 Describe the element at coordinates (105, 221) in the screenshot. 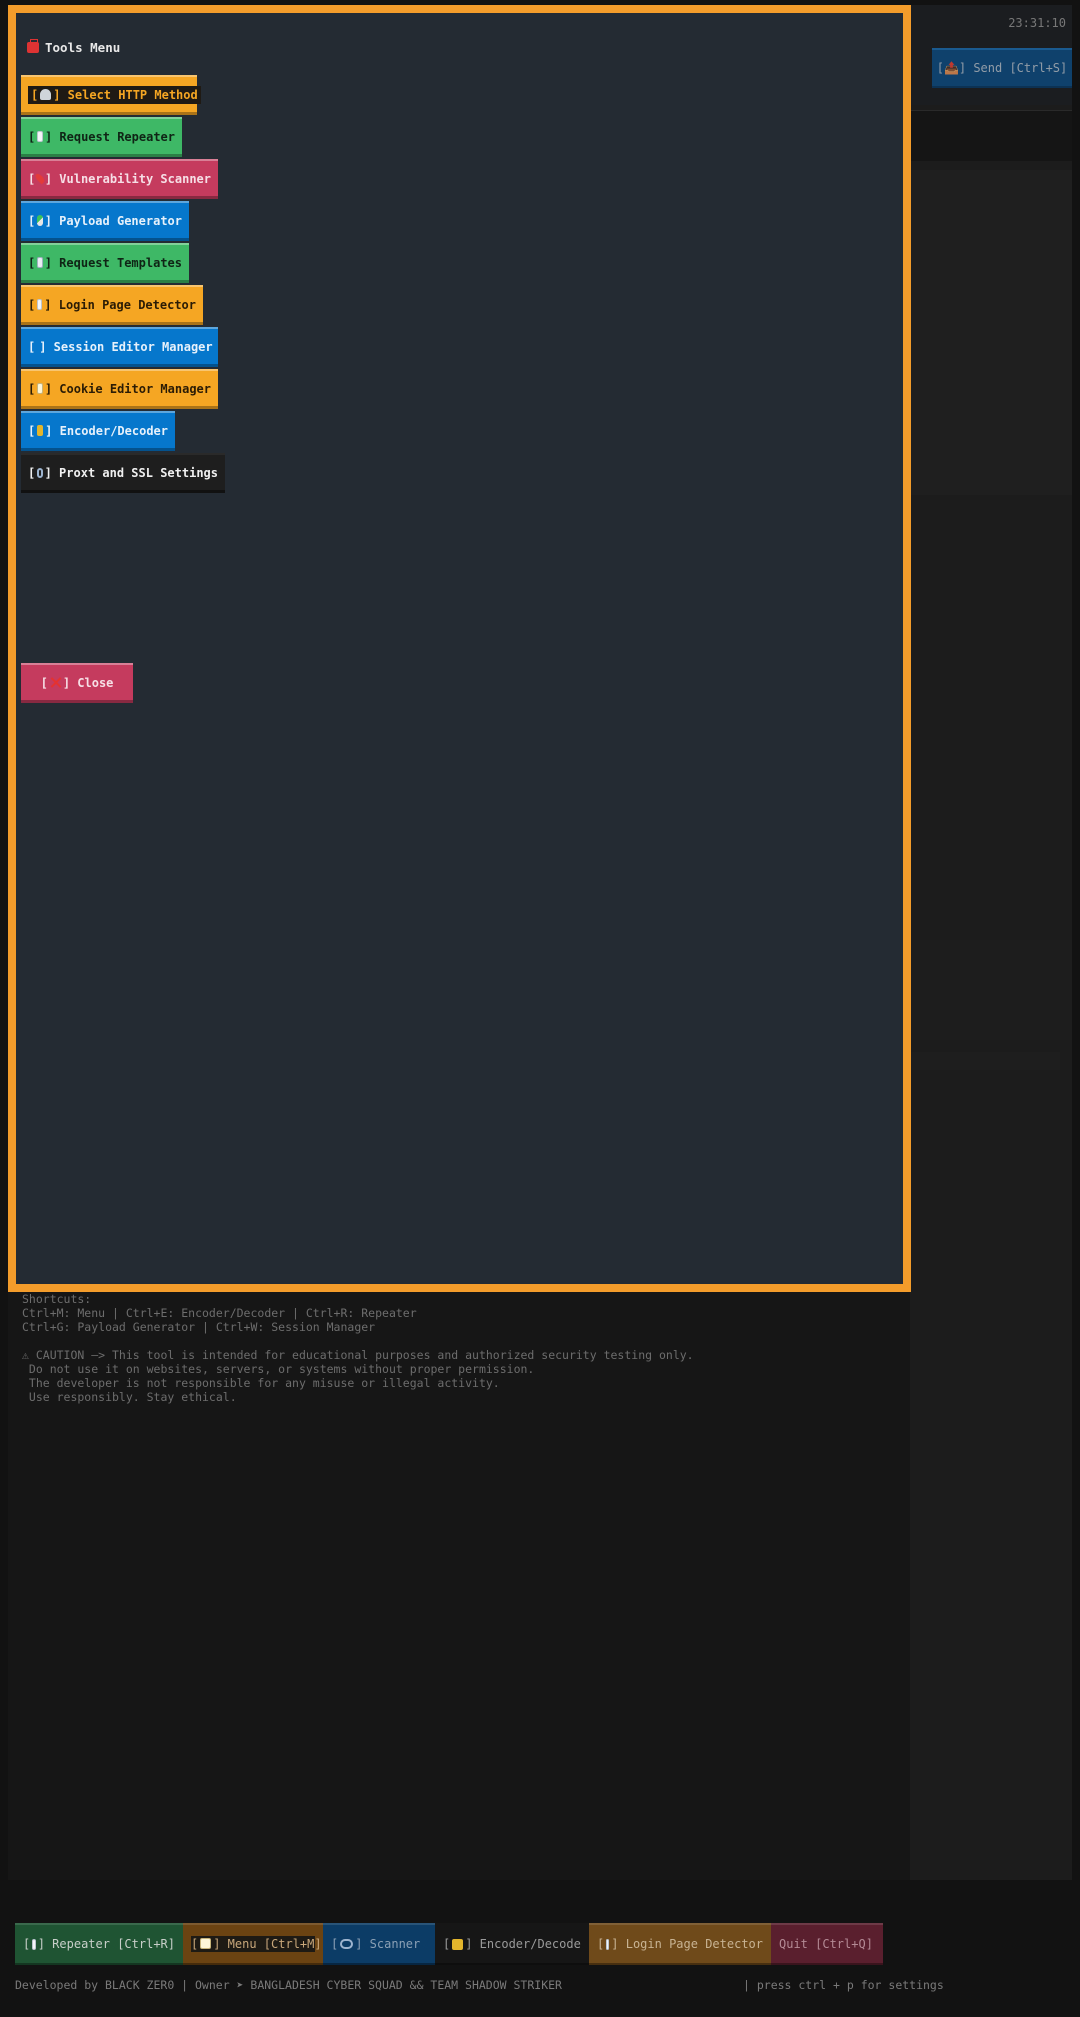

I see `payload-generator-button: [] Payload Generator` at that location.